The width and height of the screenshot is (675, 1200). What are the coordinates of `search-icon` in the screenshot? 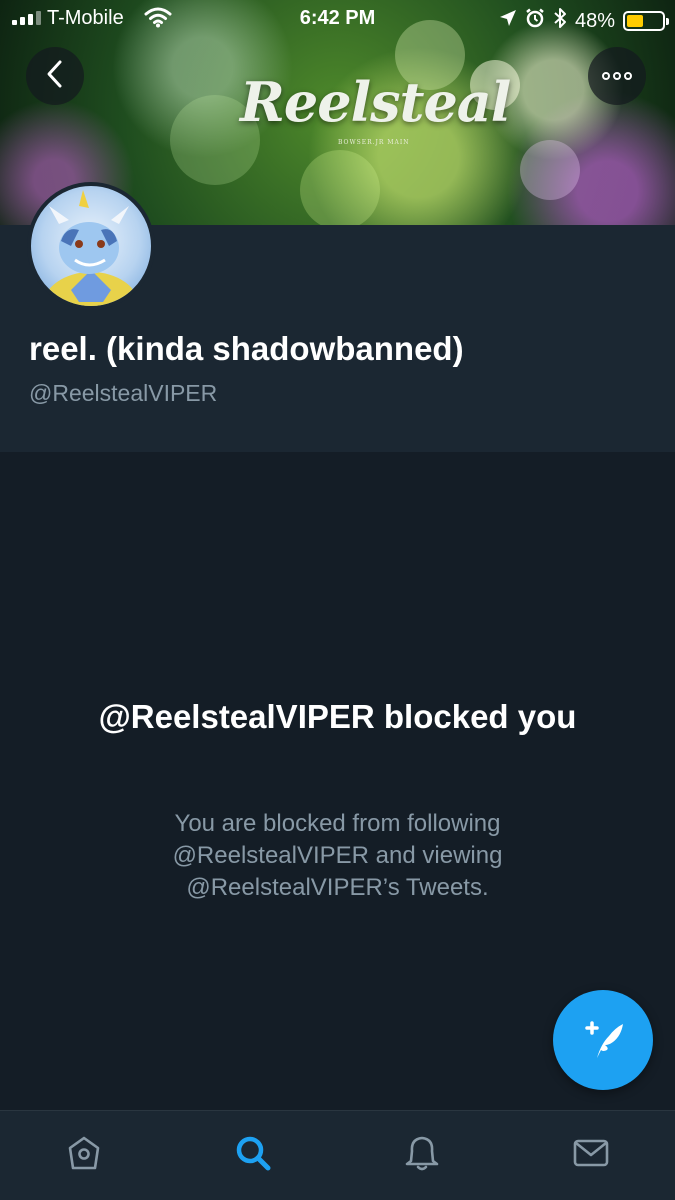 It's located at (253, 1155).